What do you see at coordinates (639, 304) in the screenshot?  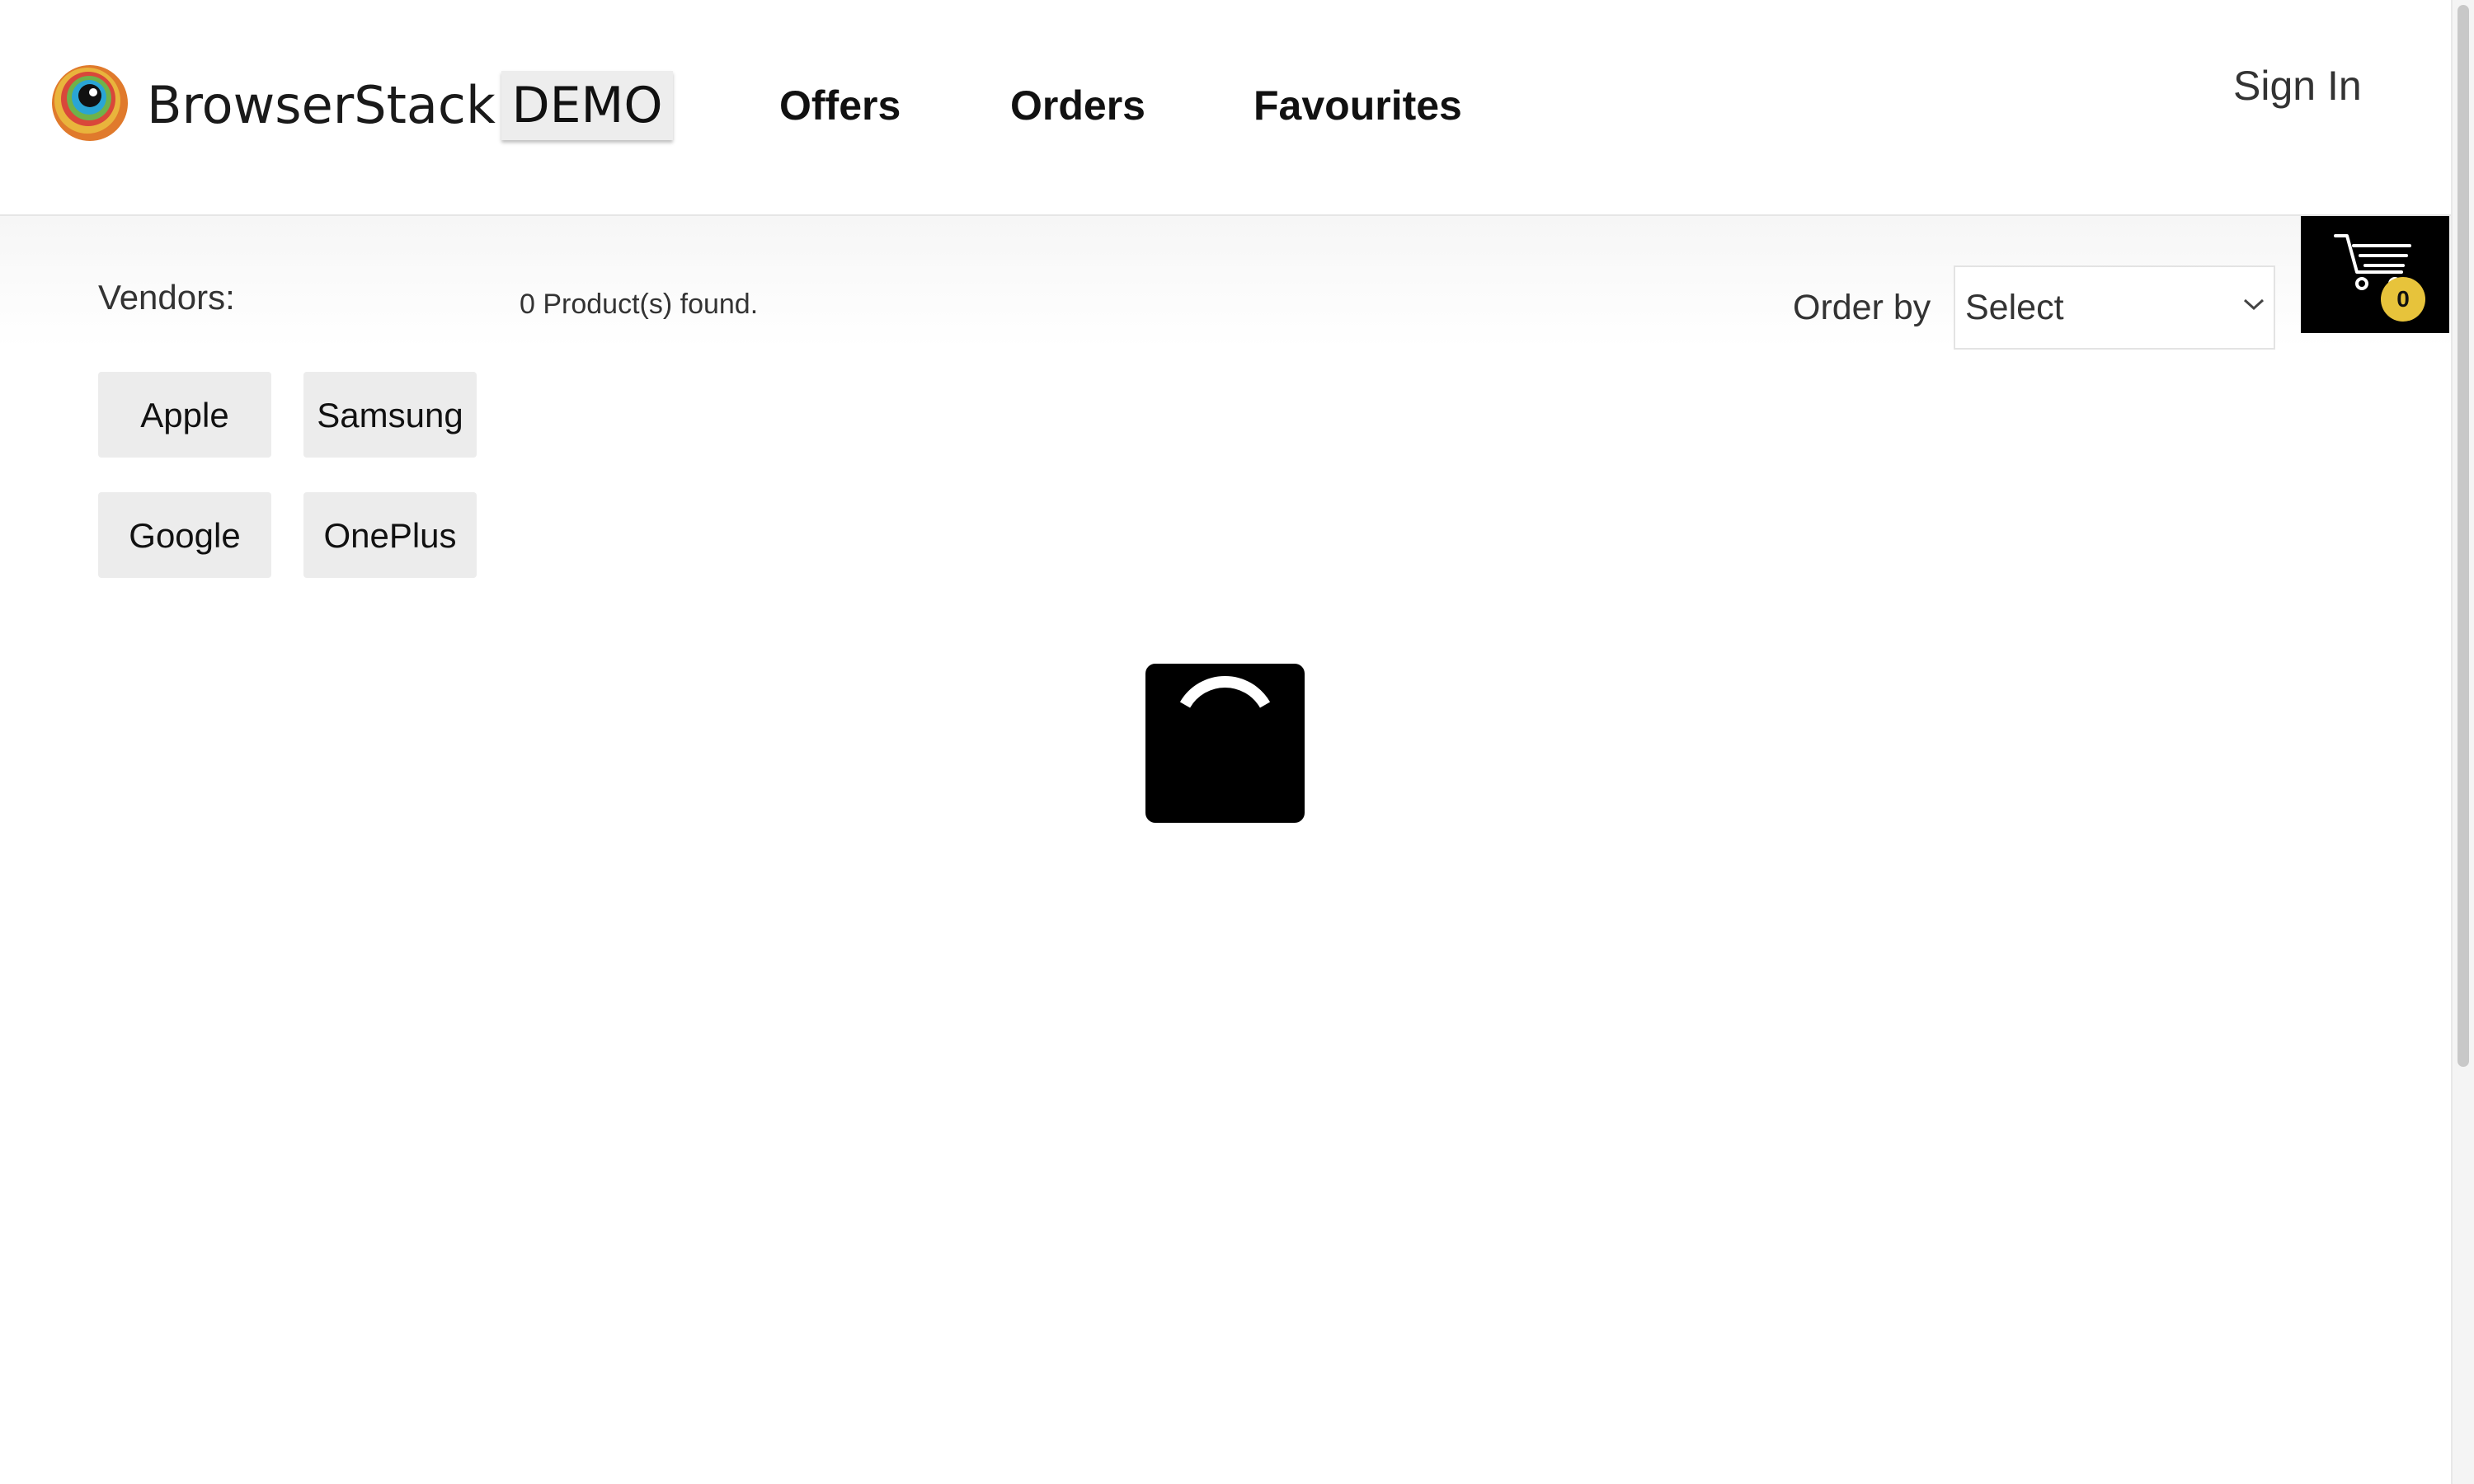 I see `products-found-count: 0 Product(s) found.` at bounding box center [639, 304].